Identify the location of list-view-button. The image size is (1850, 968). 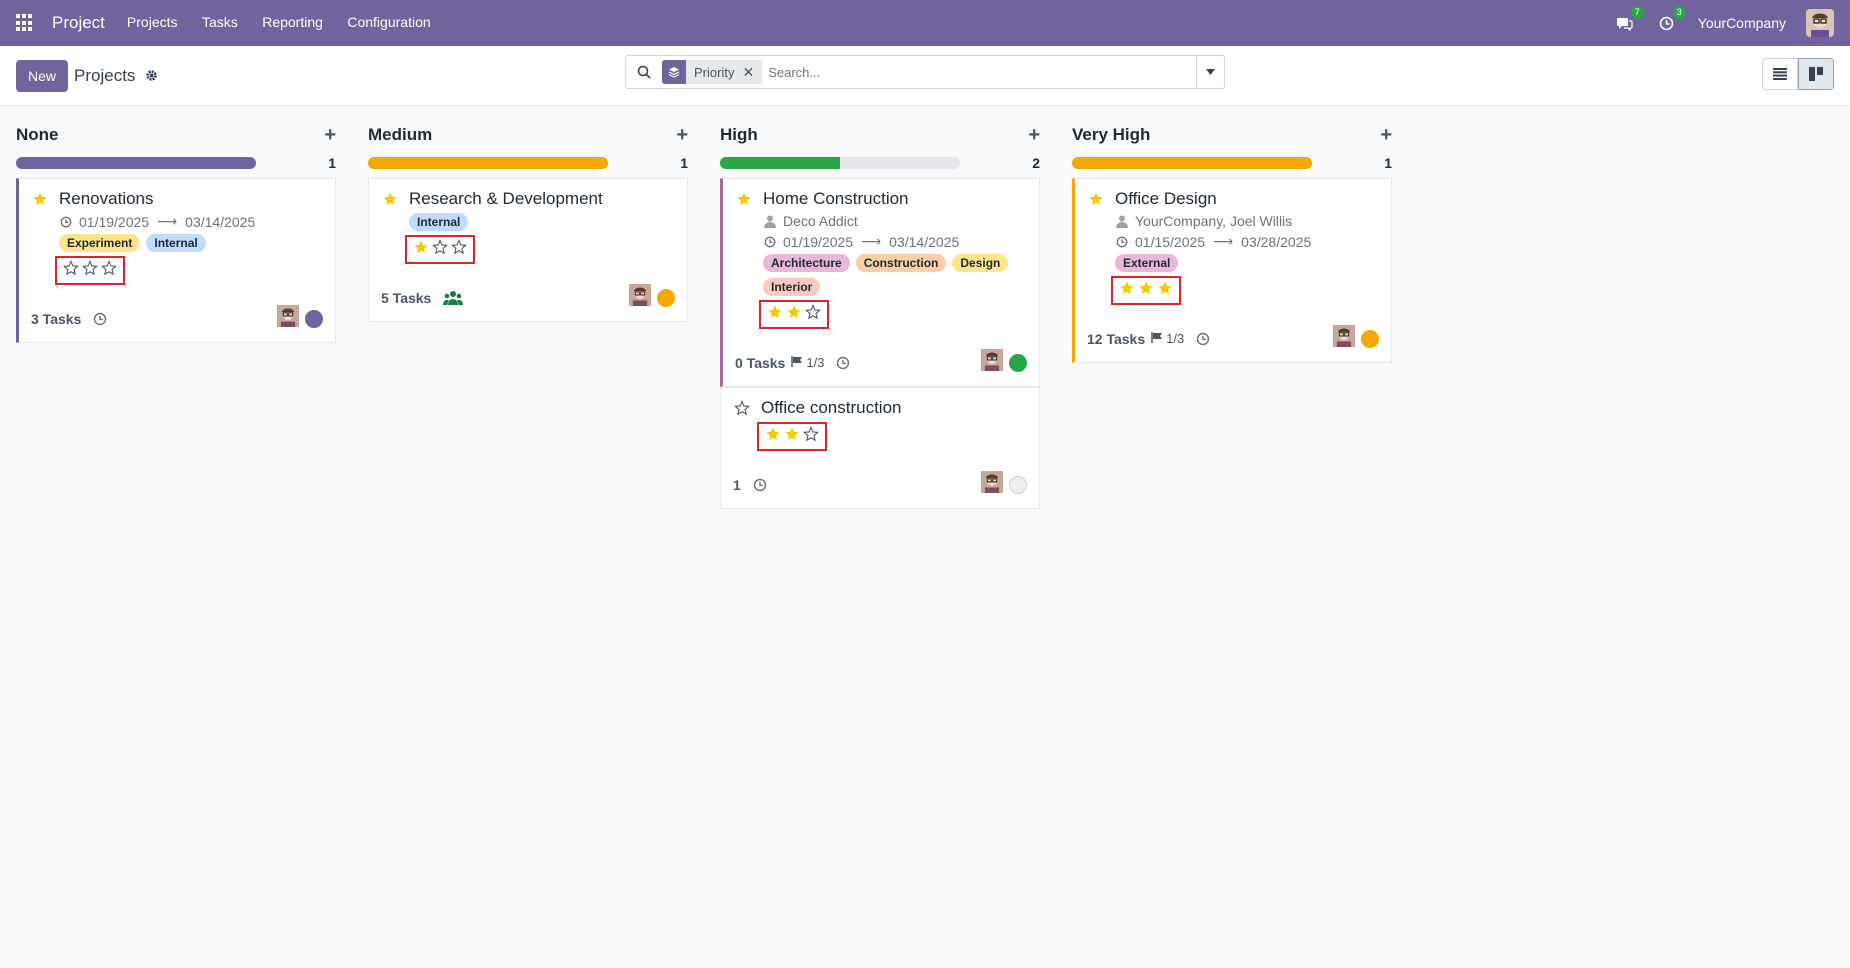
(1780, 74).